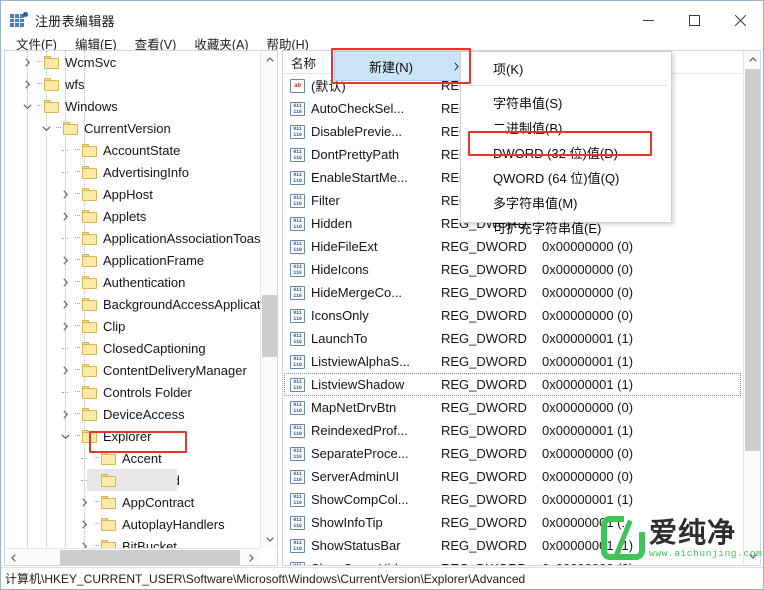  I want to click on tree-item: BitBucket, so click(133, 542).